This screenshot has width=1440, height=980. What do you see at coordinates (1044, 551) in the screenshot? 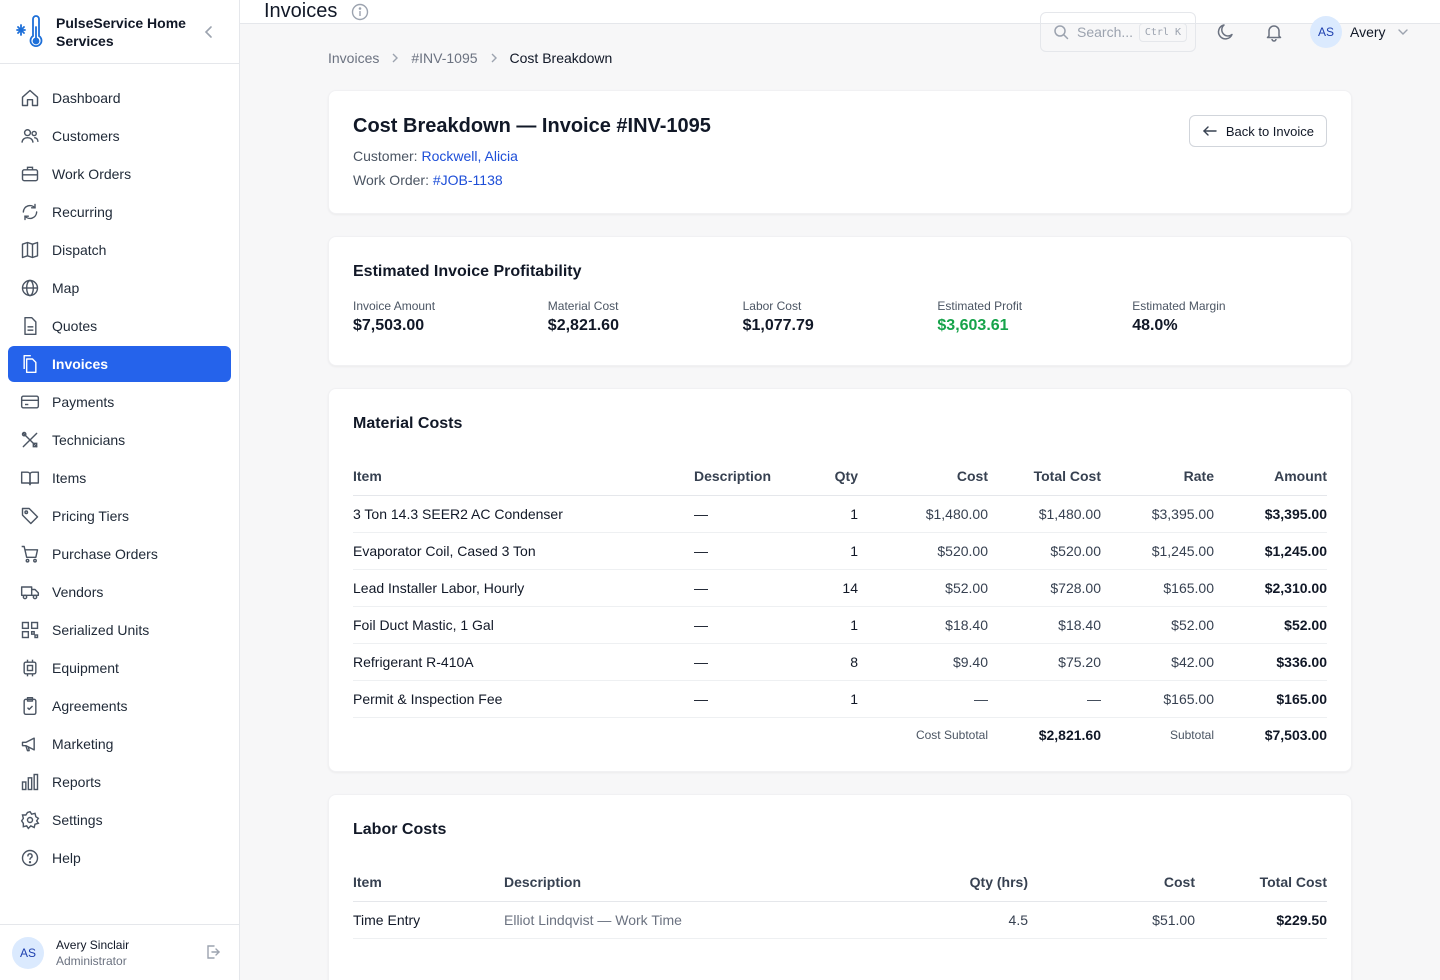
I see `cell-total-cost: $520.00` at bounding box center [1044, 551].